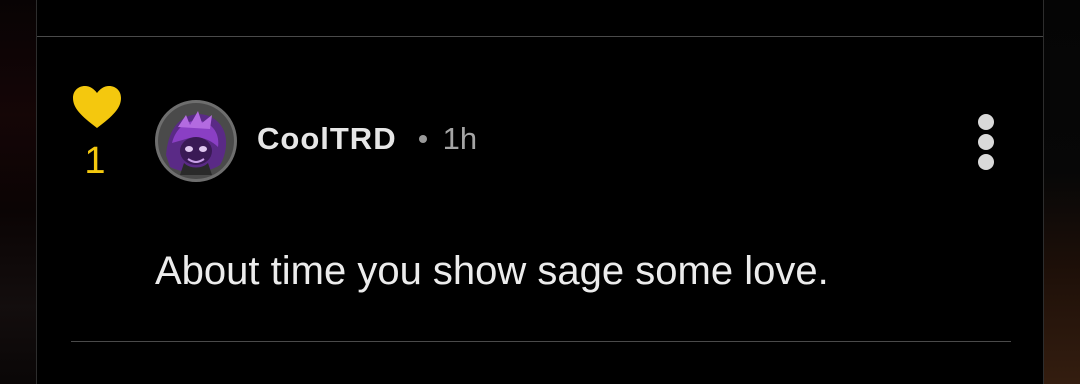 This screenshot has height=384, width=1080. I want to click on more-options-button, so click(986, 142).